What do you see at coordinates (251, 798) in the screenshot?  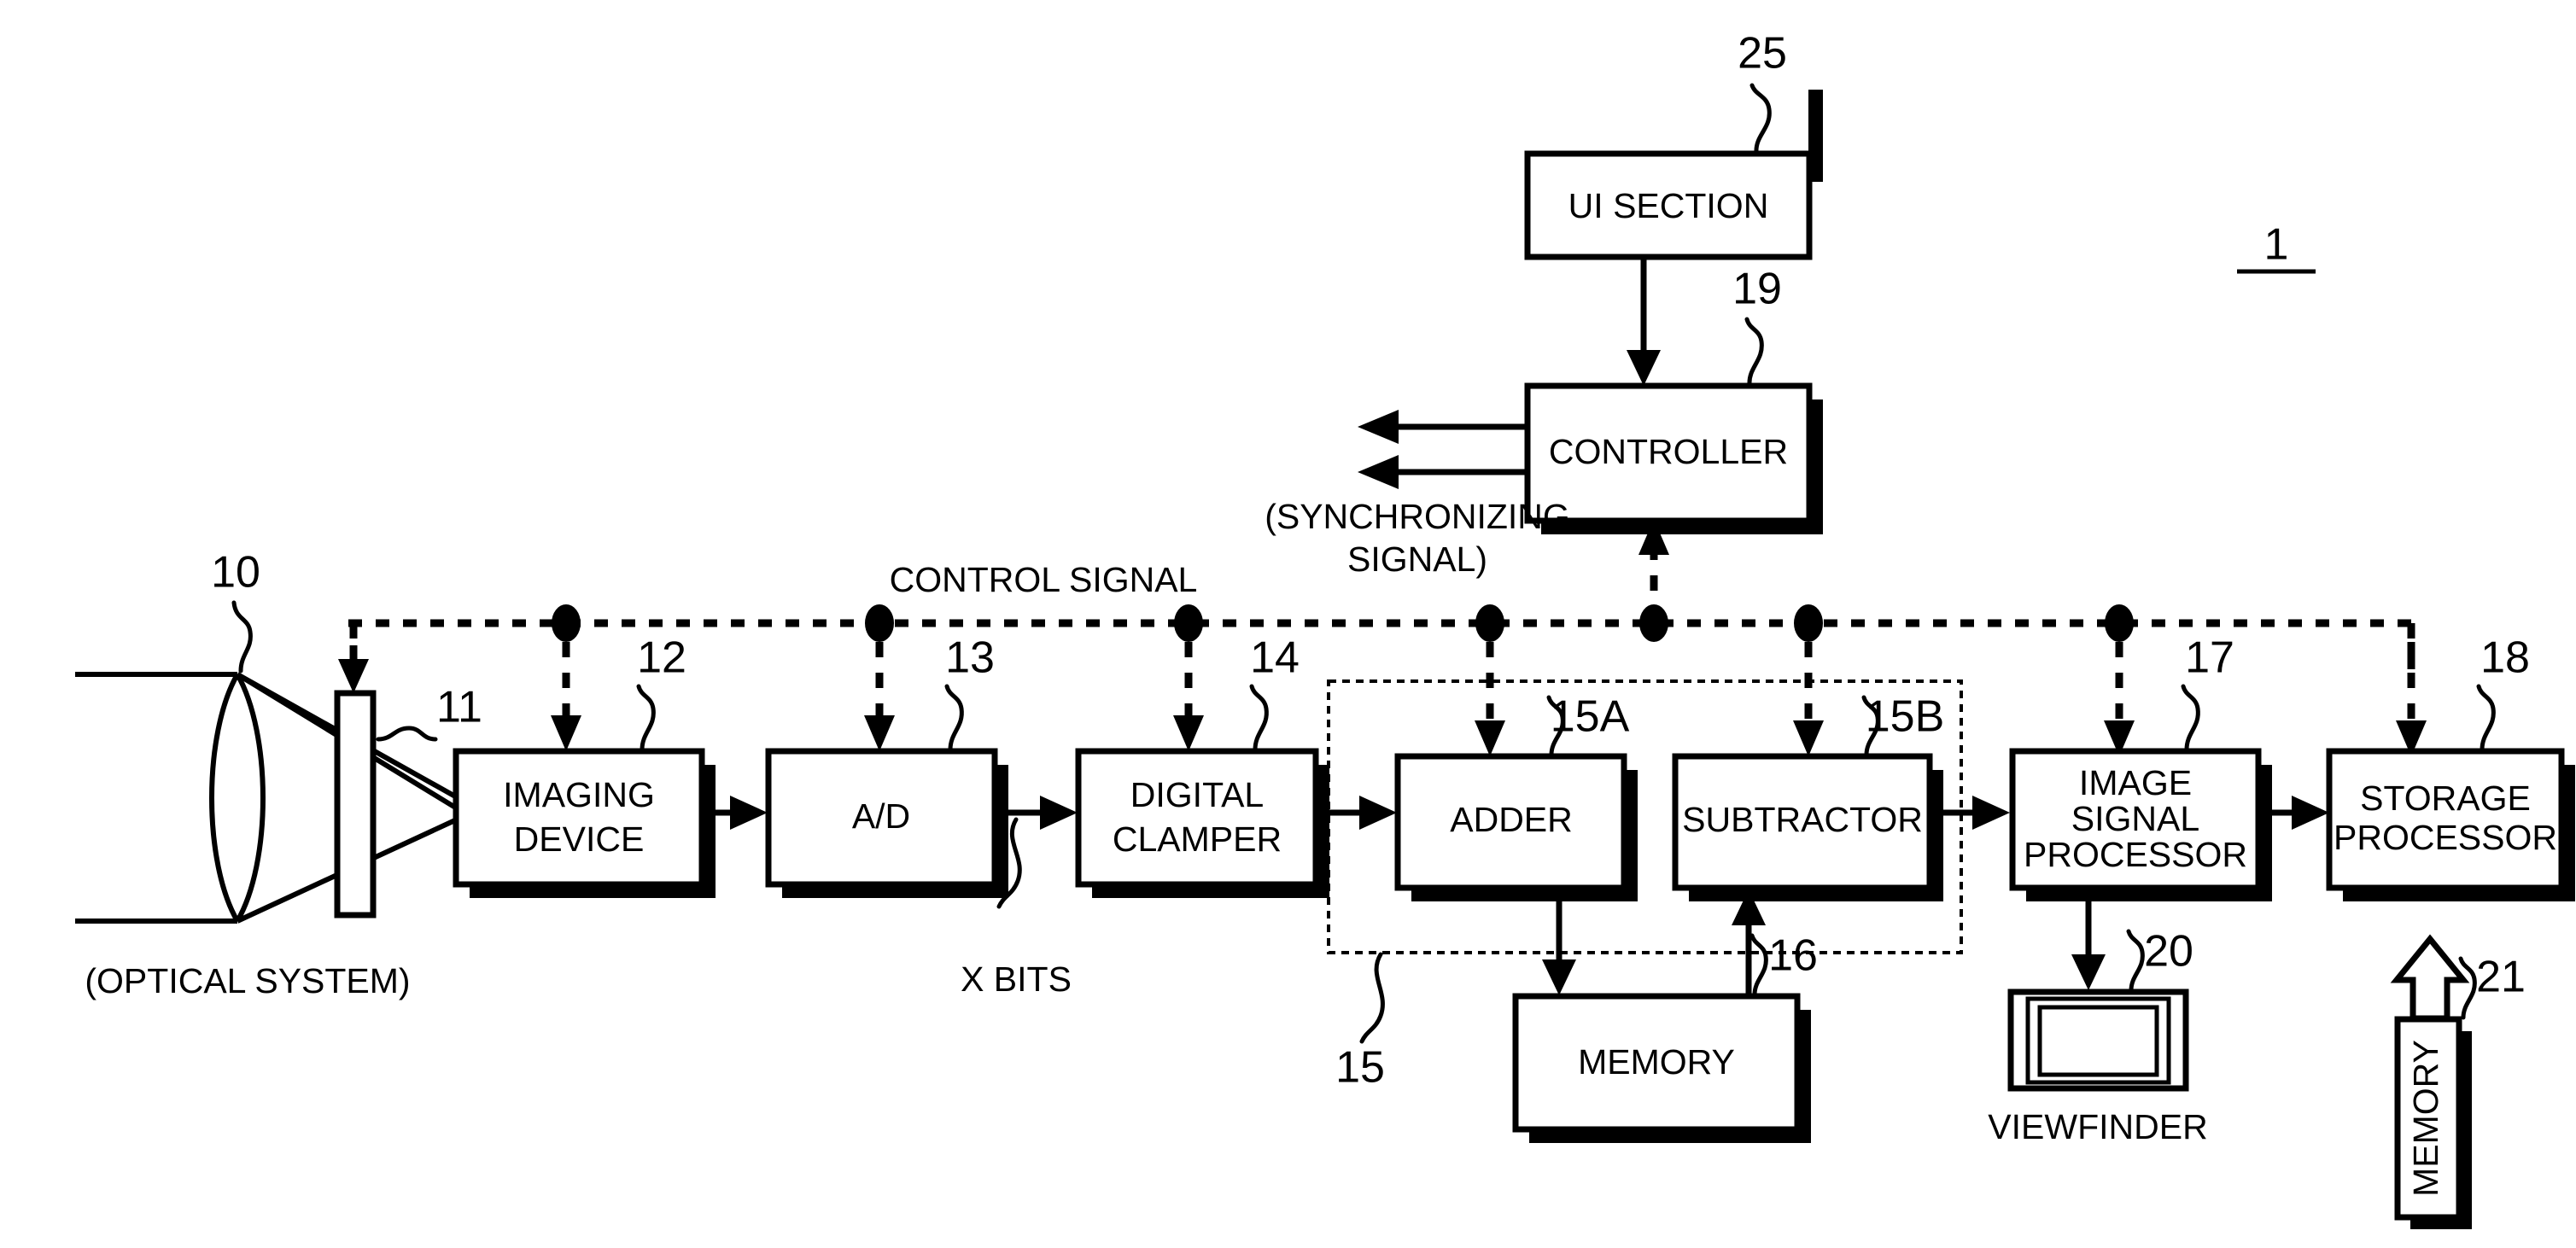 I see `lens-right-surface` at bounding box center [251, 798].